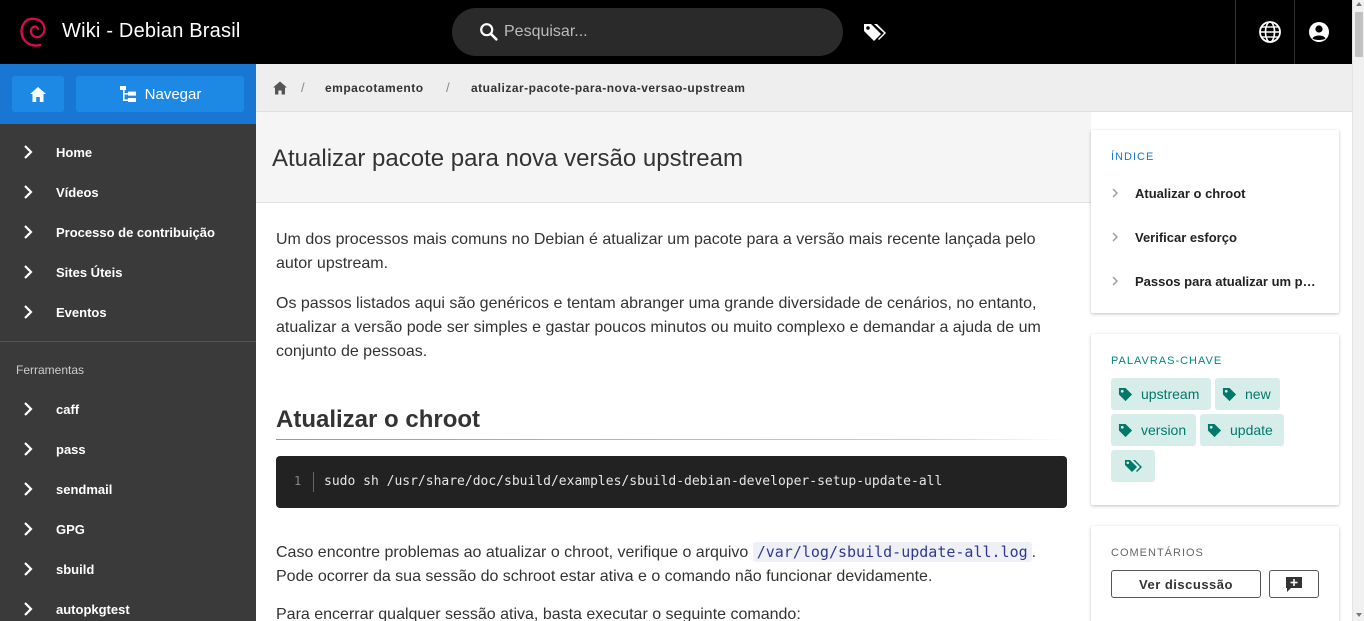  What do you see at coordinates (50, 370) in the screenshot?
I see `sidebar-tools-heading: Ferramentas` at bounding box center [50, 370].